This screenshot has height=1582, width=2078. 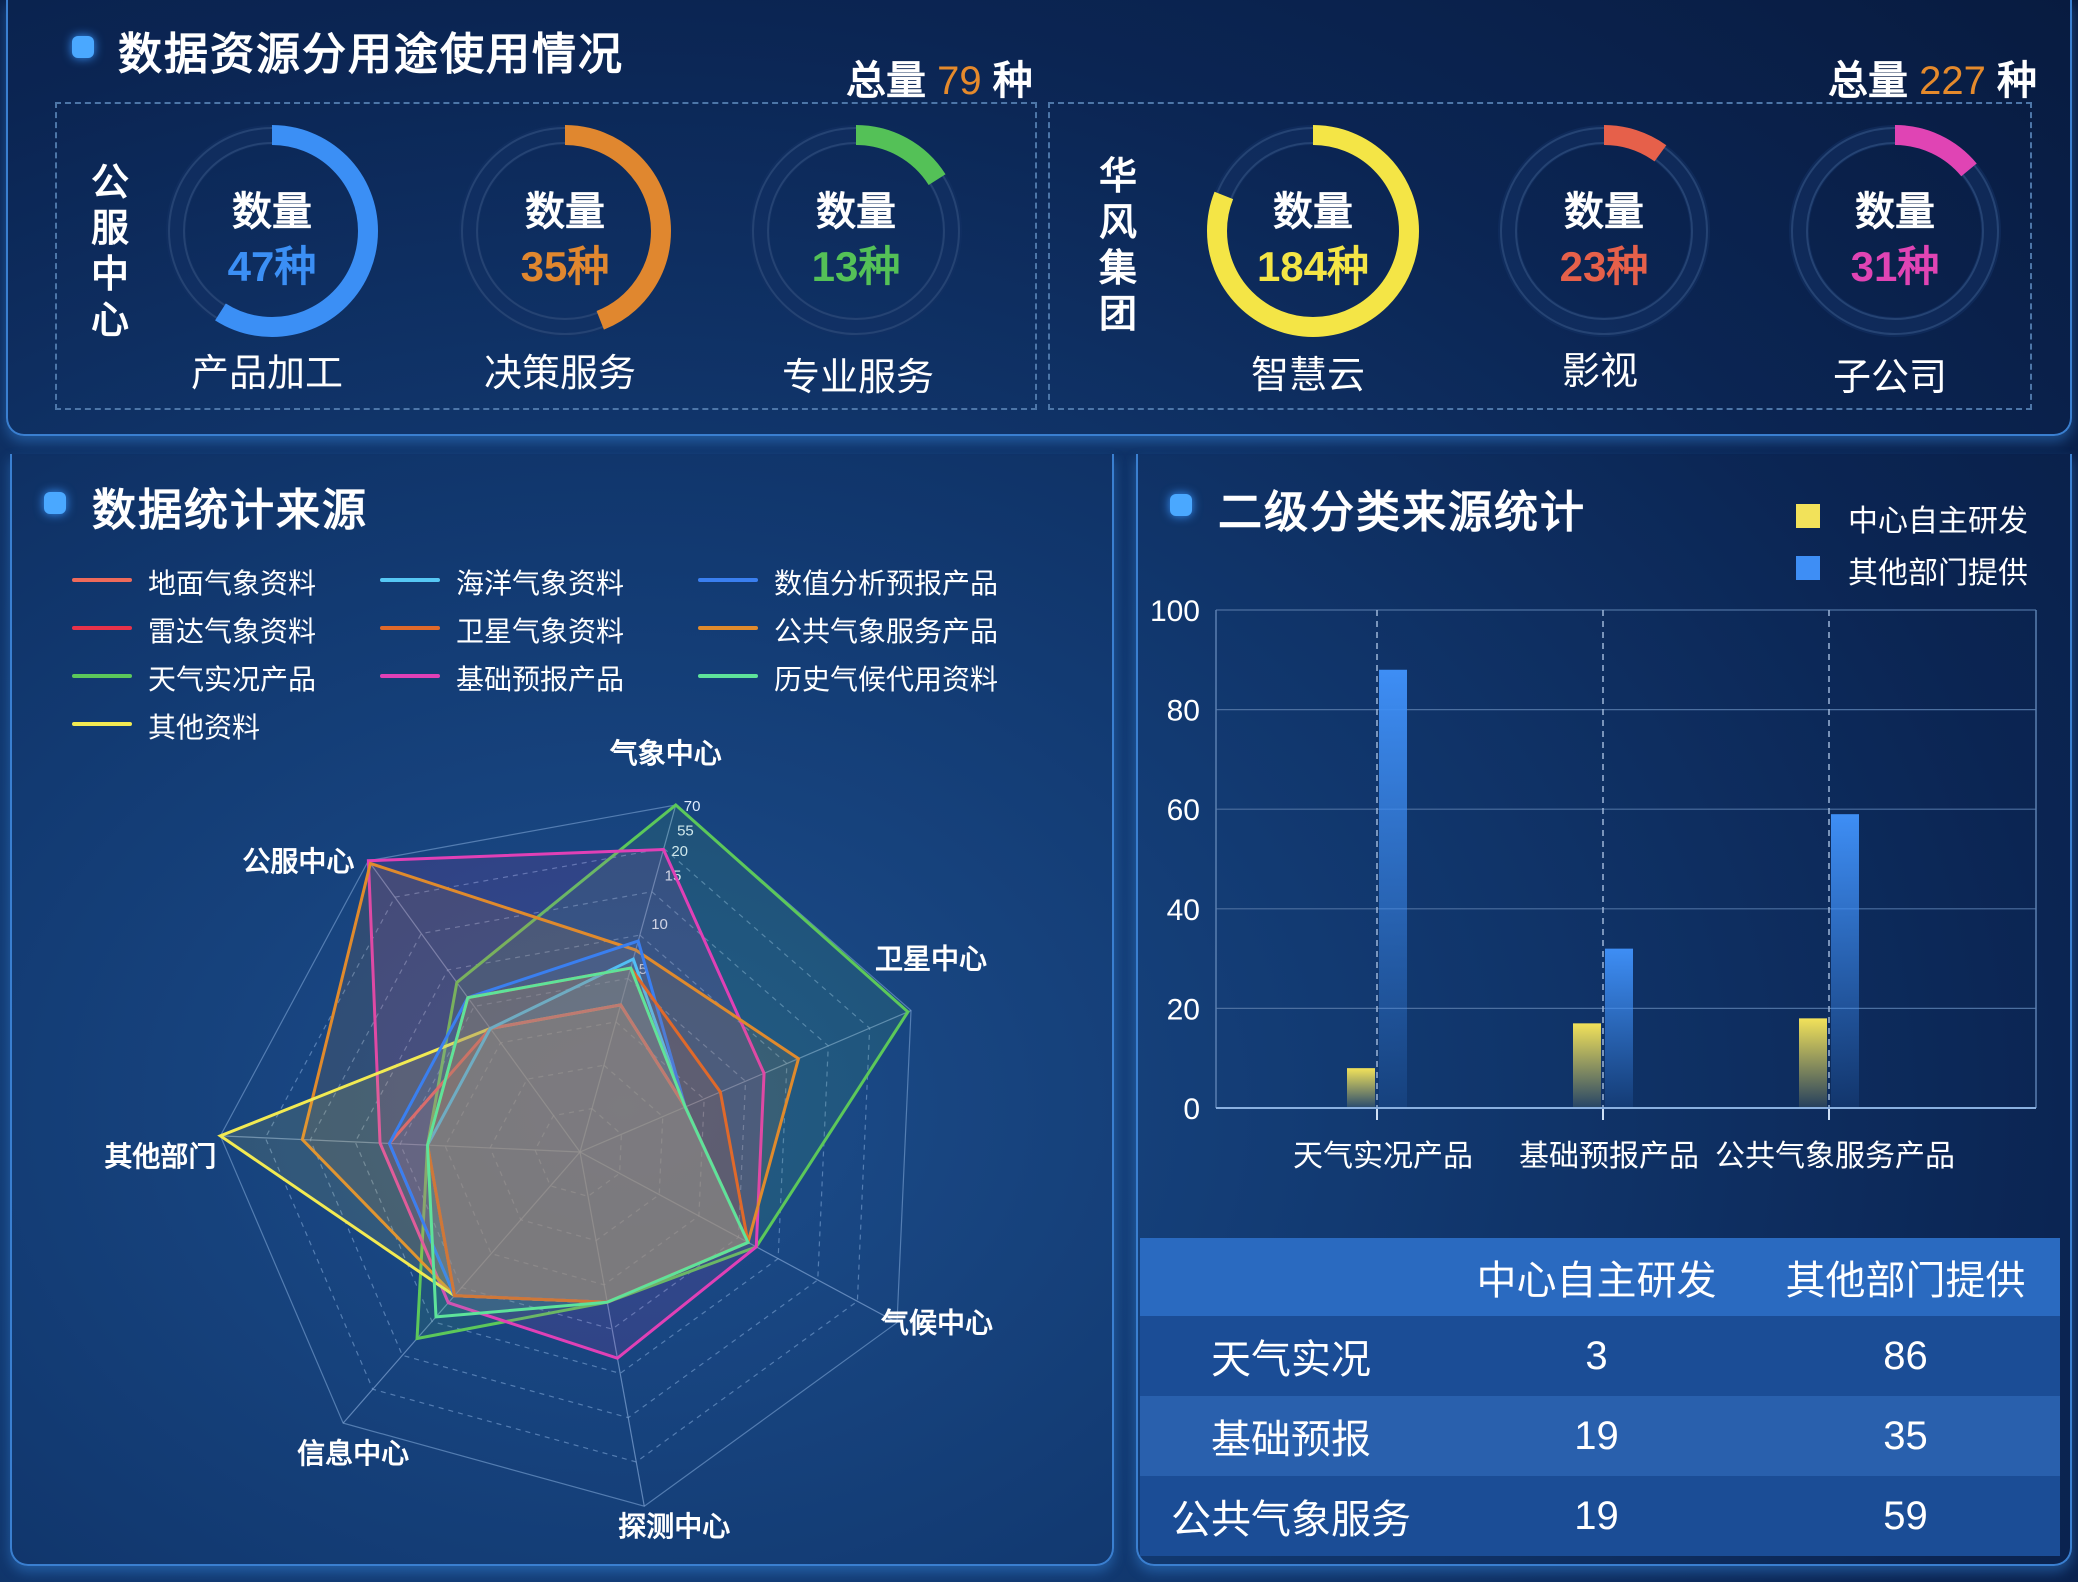 I want to click on radar-axis-label: 气象中心, so click(x=665, y=753).